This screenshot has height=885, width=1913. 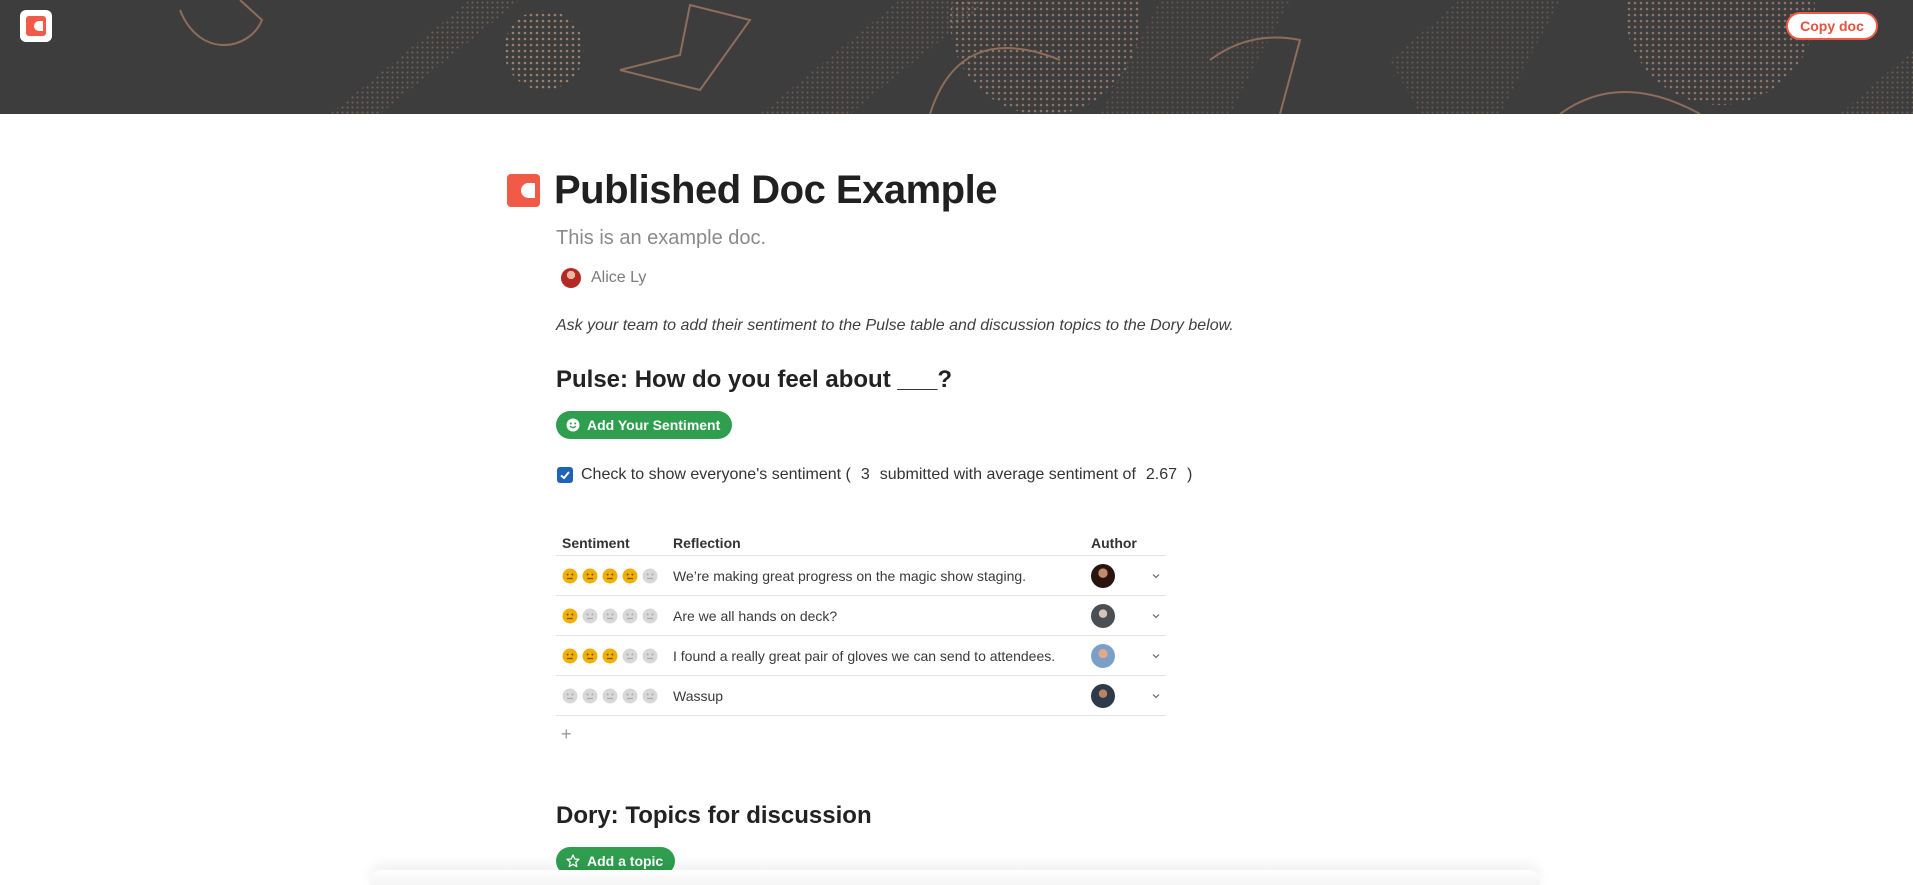 What do you see at coordinates (565, 475) in the screenshot?
I see `show-sentiment-checkbox` at bounding box center [565, 475].